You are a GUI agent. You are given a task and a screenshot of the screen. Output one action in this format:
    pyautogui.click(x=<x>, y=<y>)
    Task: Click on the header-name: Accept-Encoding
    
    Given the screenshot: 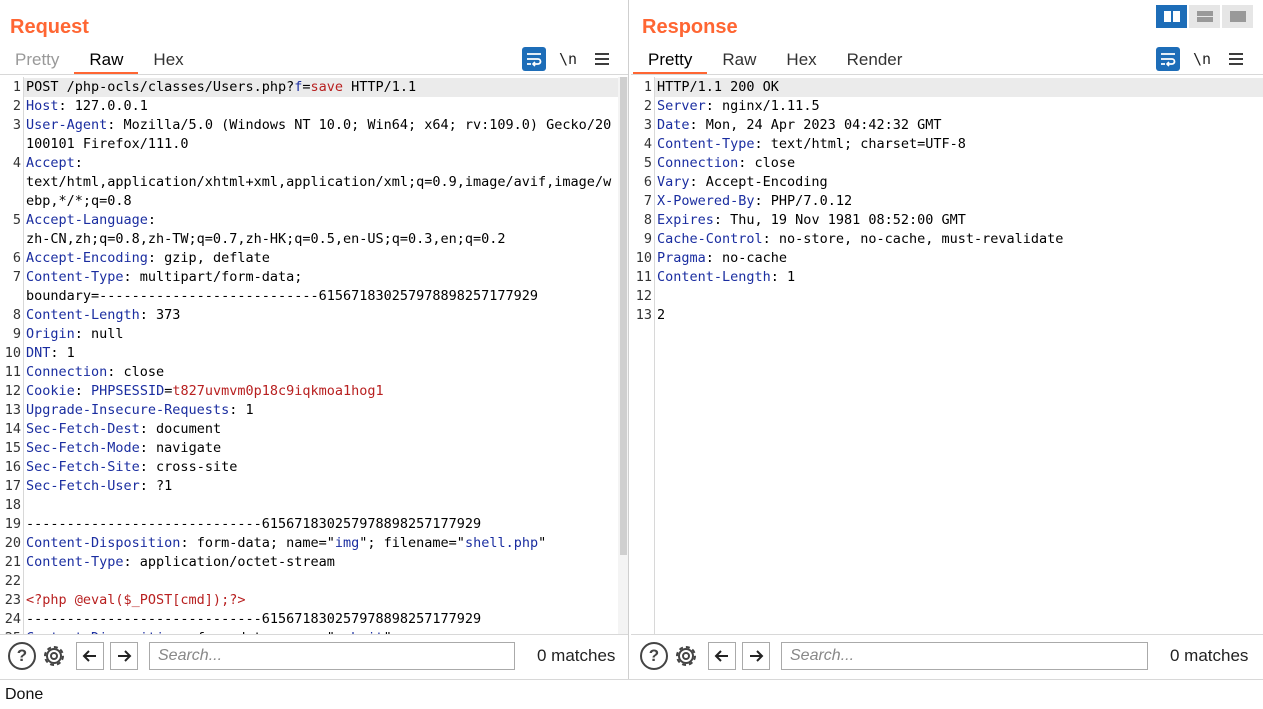 What is the action you would take?
    pyautogui.click(x=87, y=258)
    